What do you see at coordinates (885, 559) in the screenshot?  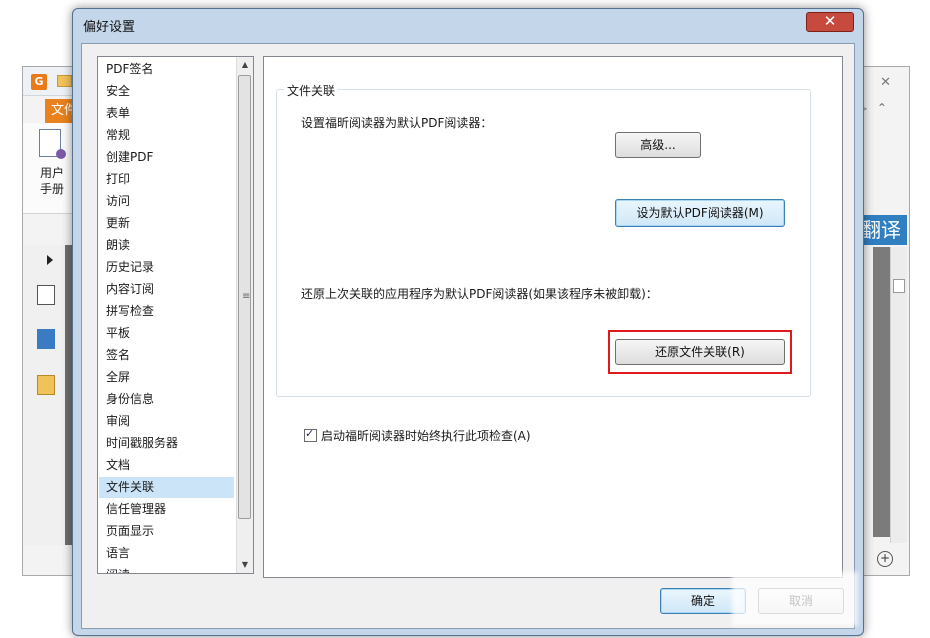 I see `zoom-in-icon: +` at bounding box center [885, 559].